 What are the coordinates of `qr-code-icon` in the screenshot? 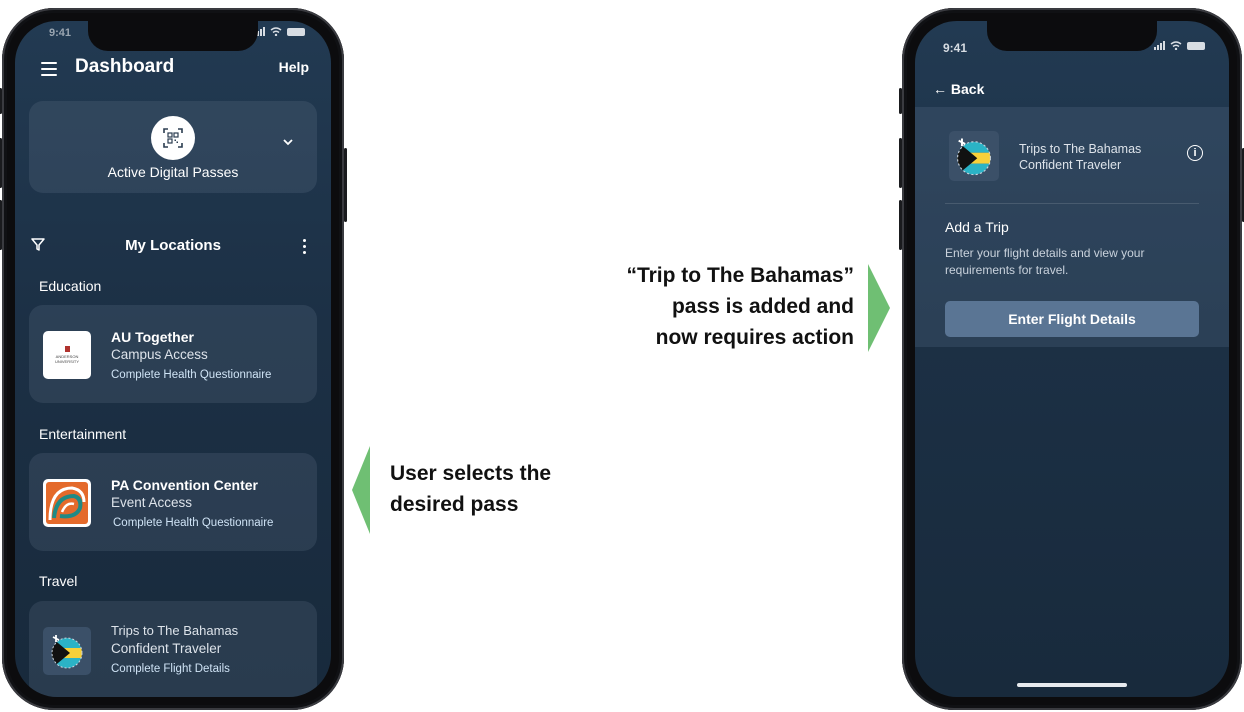 It's located at (173, 138).